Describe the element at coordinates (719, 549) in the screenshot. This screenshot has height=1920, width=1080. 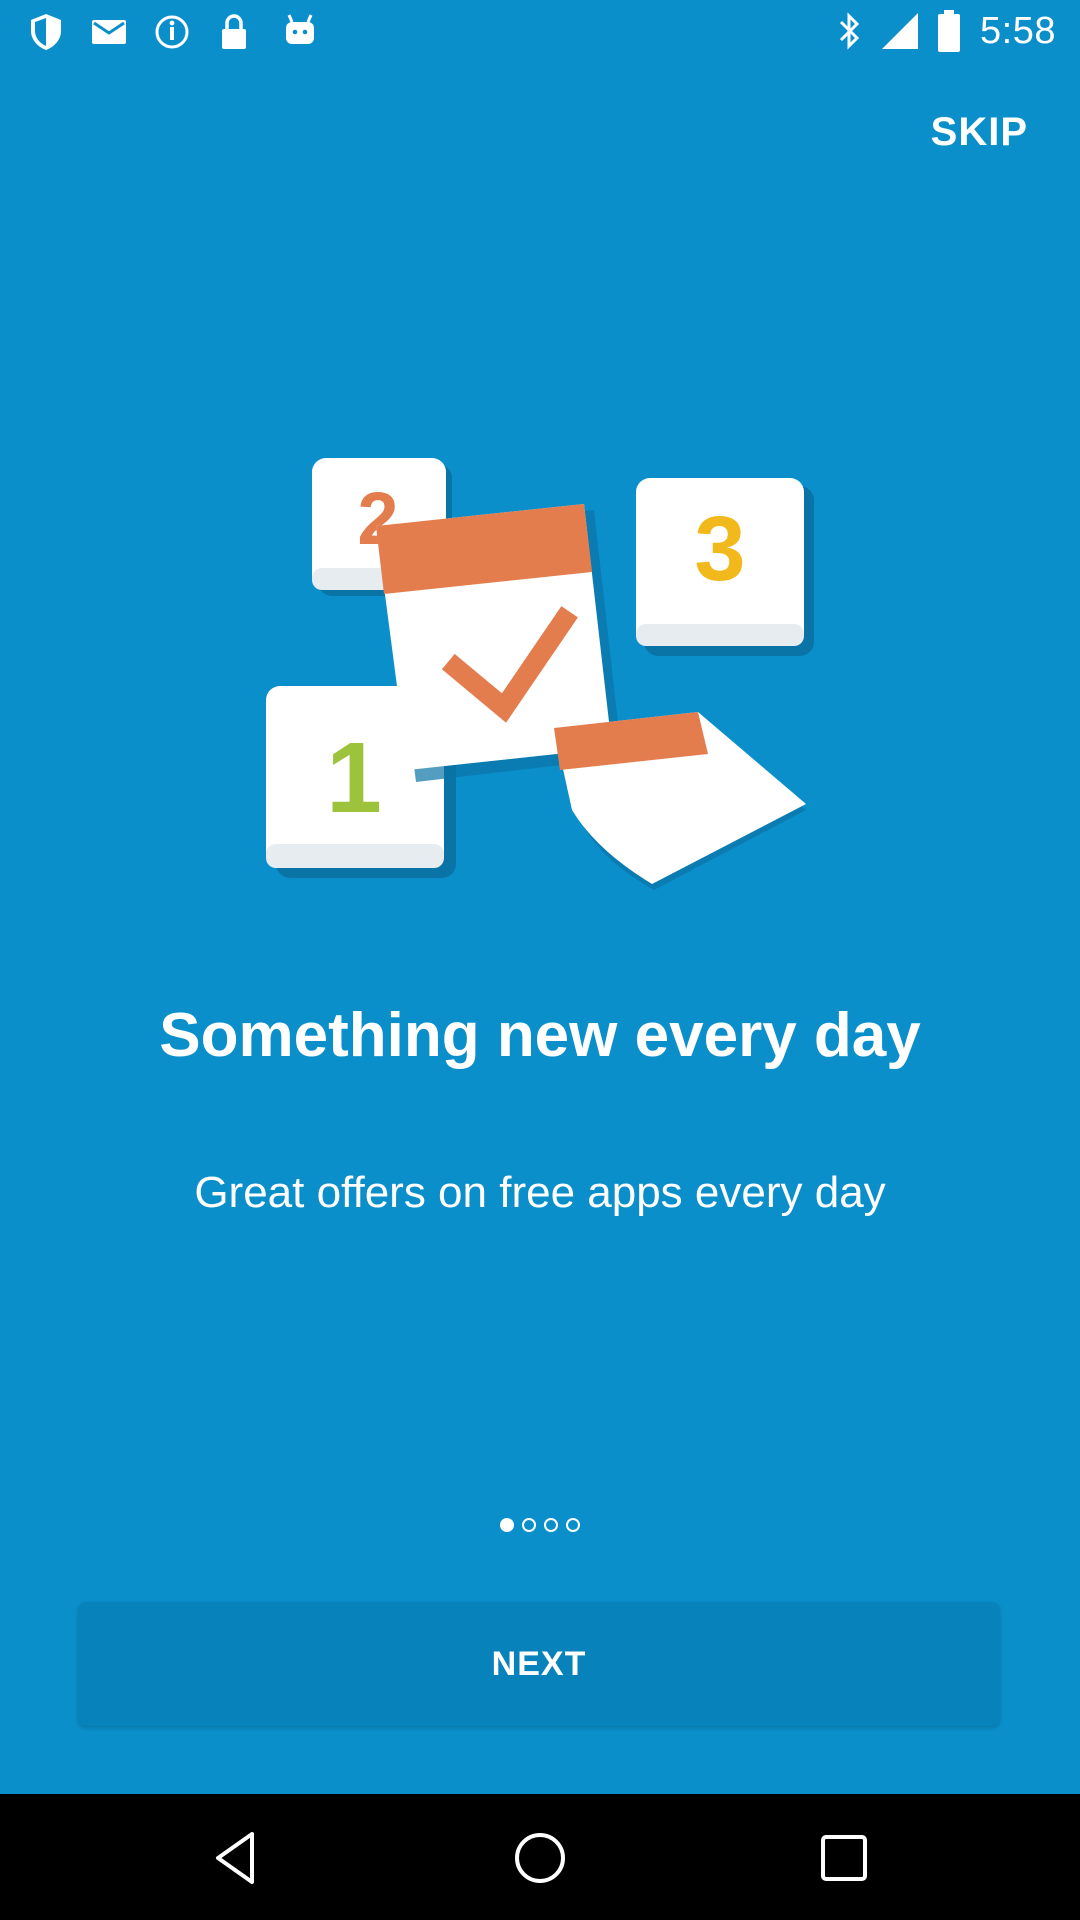
I see `tile-number-3: 3` at that location.